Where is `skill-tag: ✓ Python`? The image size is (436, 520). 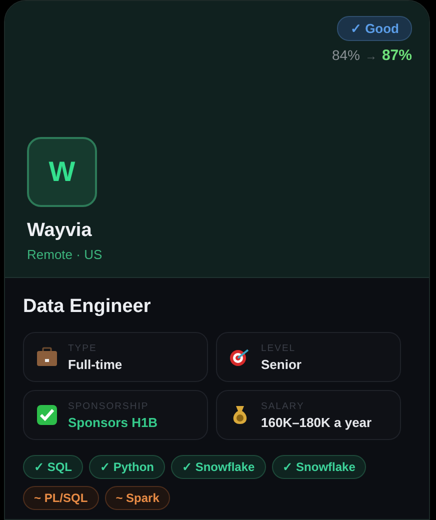
skill-tag: ✓ Python is located at coordinates (127, 467).